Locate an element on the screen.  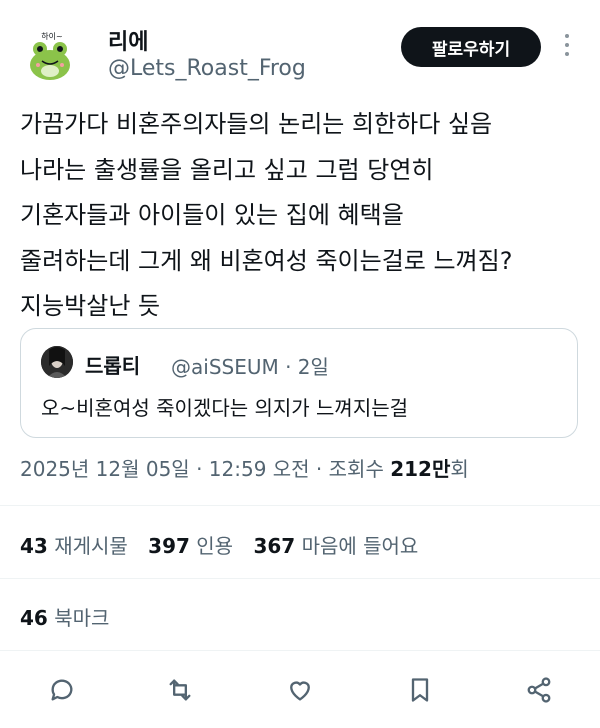
more-options-icon is located at coordinates (567, 49).